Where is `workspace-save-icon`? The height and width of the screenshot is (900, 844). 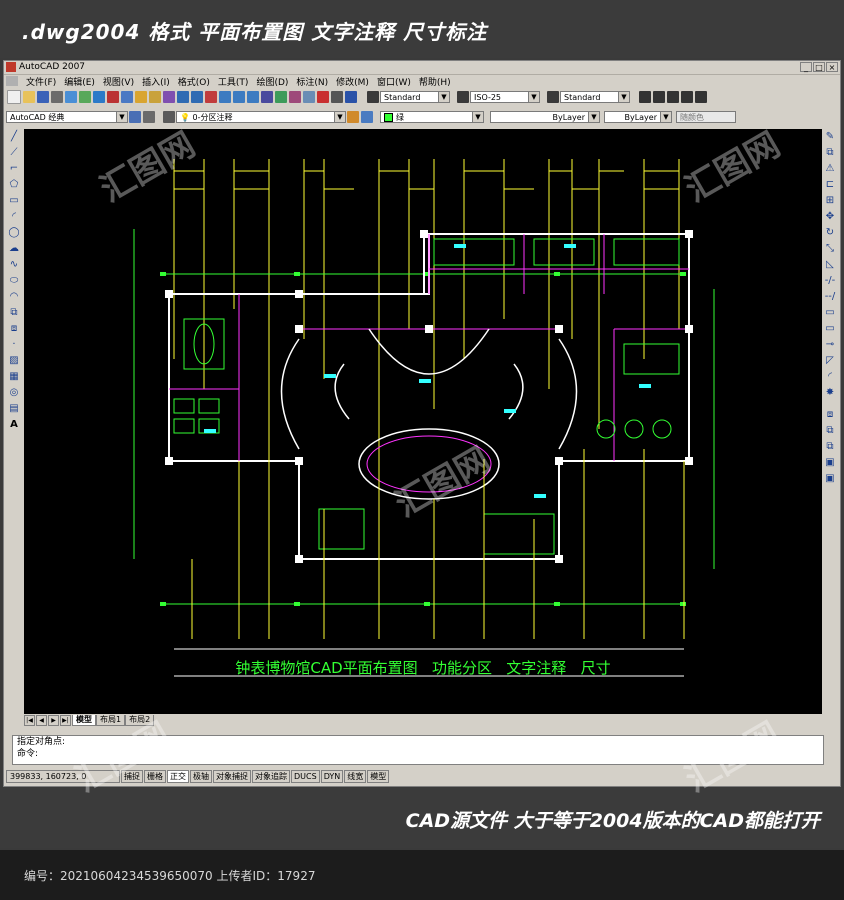 workspace-save-icon is located at coordinates (149, 117).